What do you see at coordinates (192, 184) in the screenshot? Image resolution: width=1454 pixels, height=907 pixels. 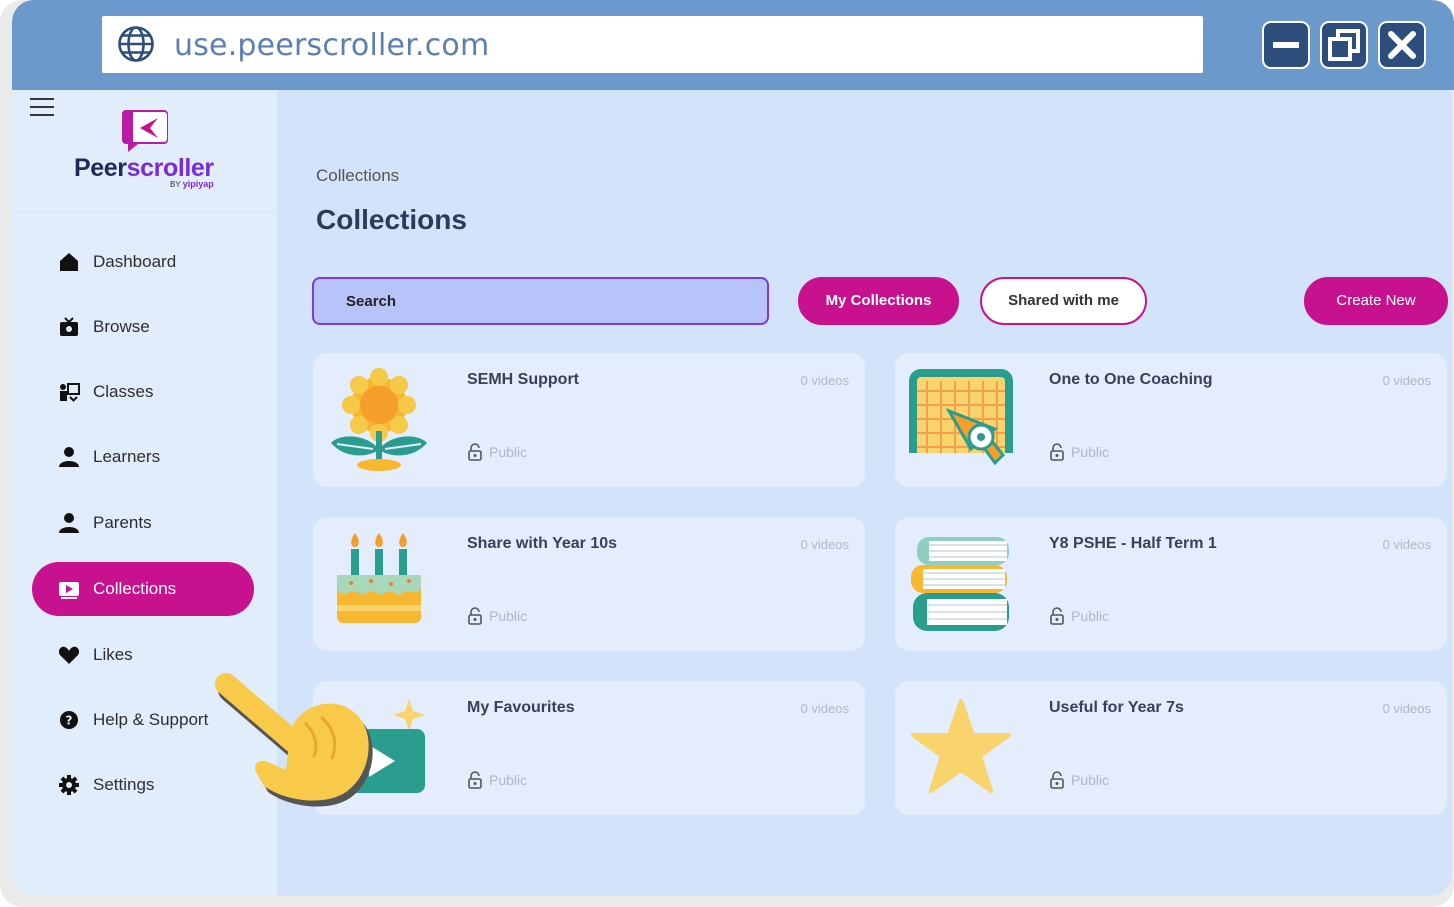 I see `logo-subtitle: BY yipiyap` at bounding box center [192, 184].